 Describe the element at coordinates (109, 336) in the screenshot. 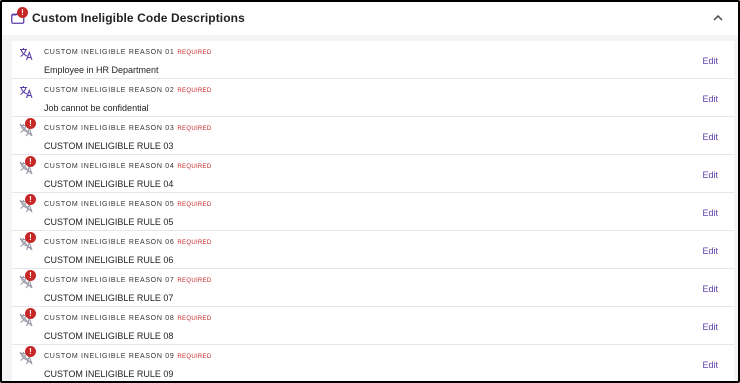

I see `reason-value: CUSTOM INELIGIBLE RULE 08` at that location.